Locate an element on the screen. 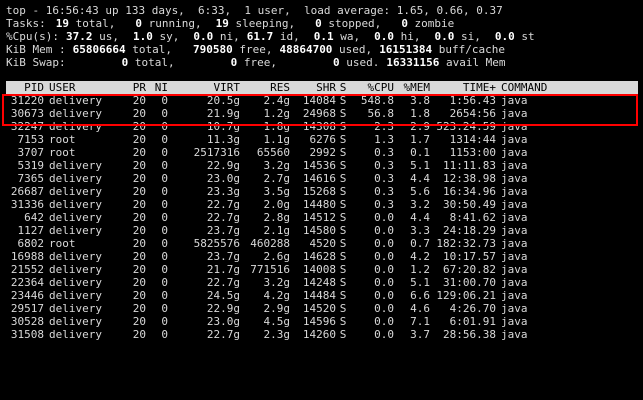  cell-virt: 23.0g is located at coordinates (223, 178).